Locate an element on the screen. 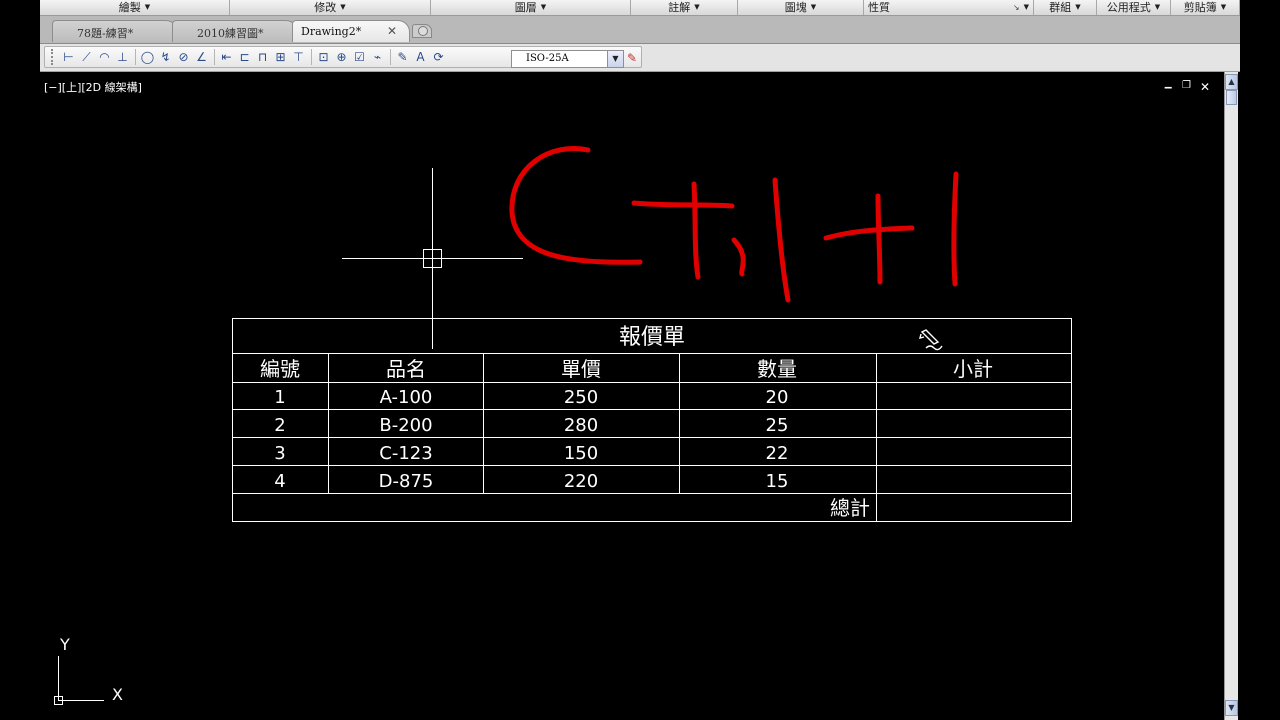 This screenshot has width=1280, height=720. linear-dimension-icon: ⊢ is located at coordinates (68, 57).